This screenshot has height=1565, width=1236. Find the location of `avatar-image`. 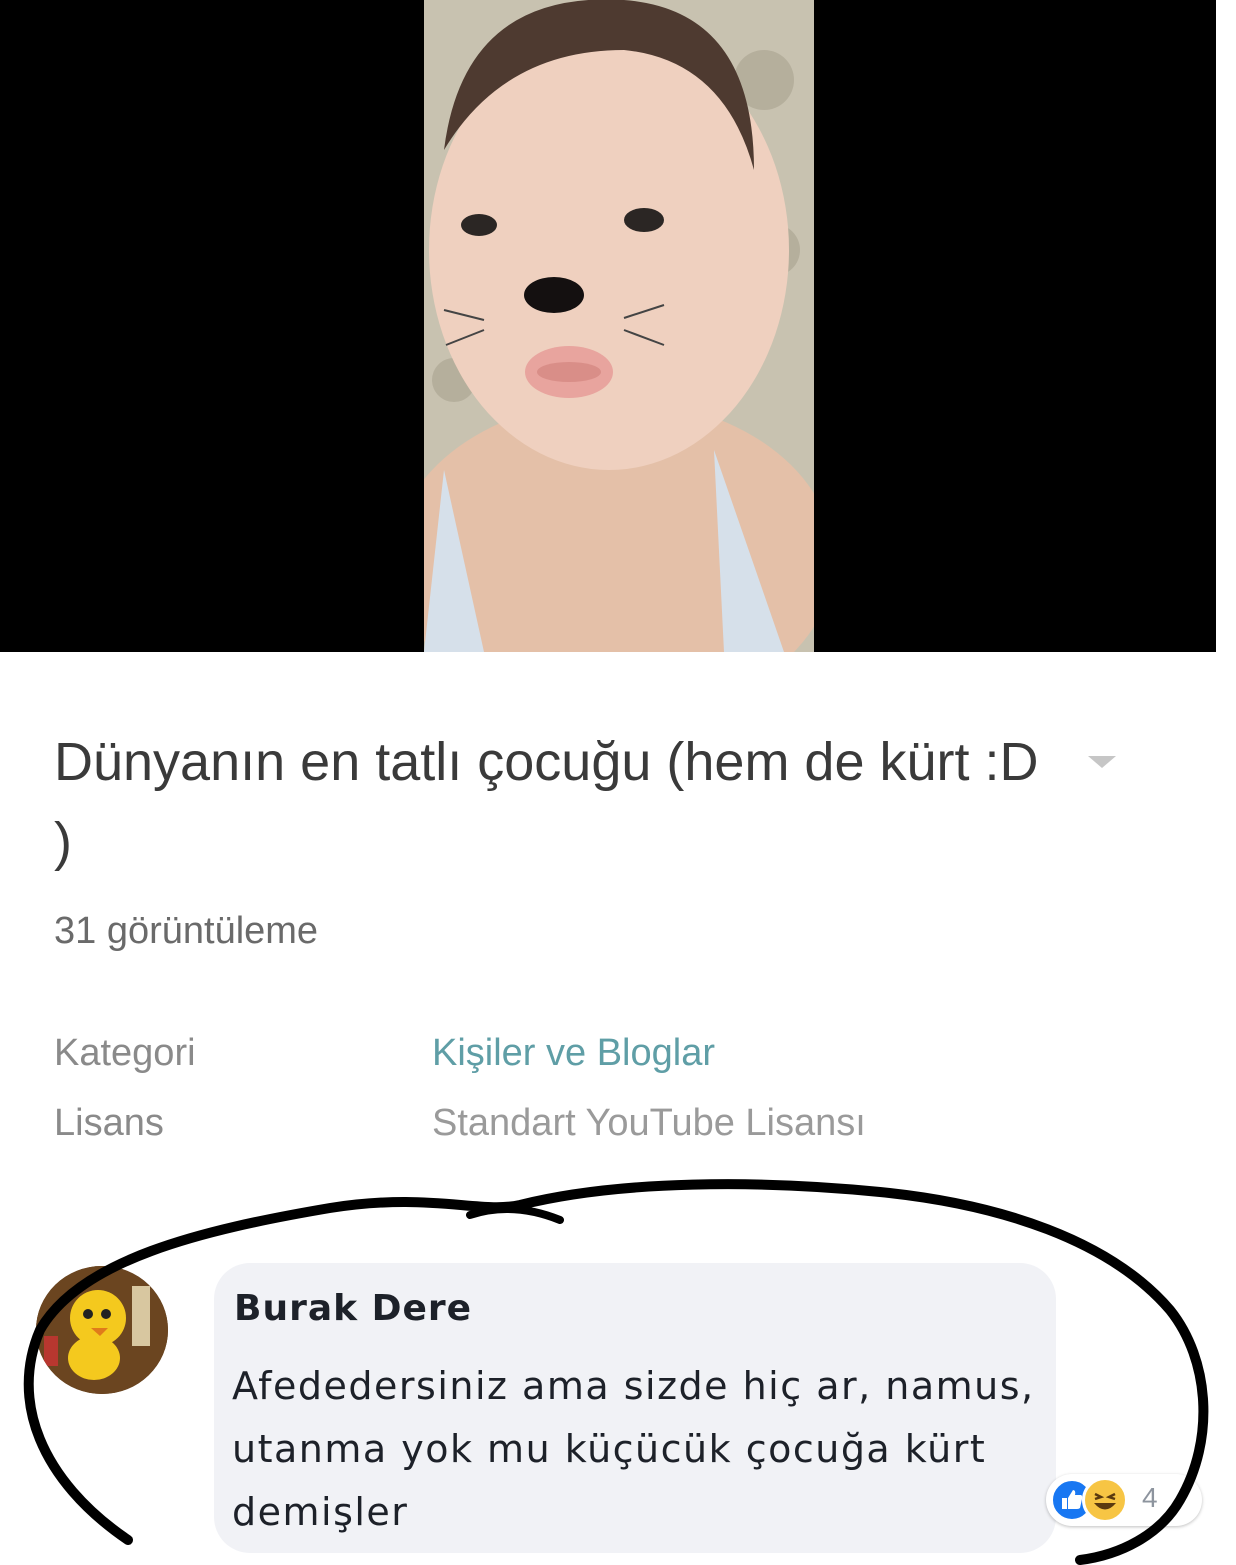

avatar-image is located at coordinates (102, 1330).